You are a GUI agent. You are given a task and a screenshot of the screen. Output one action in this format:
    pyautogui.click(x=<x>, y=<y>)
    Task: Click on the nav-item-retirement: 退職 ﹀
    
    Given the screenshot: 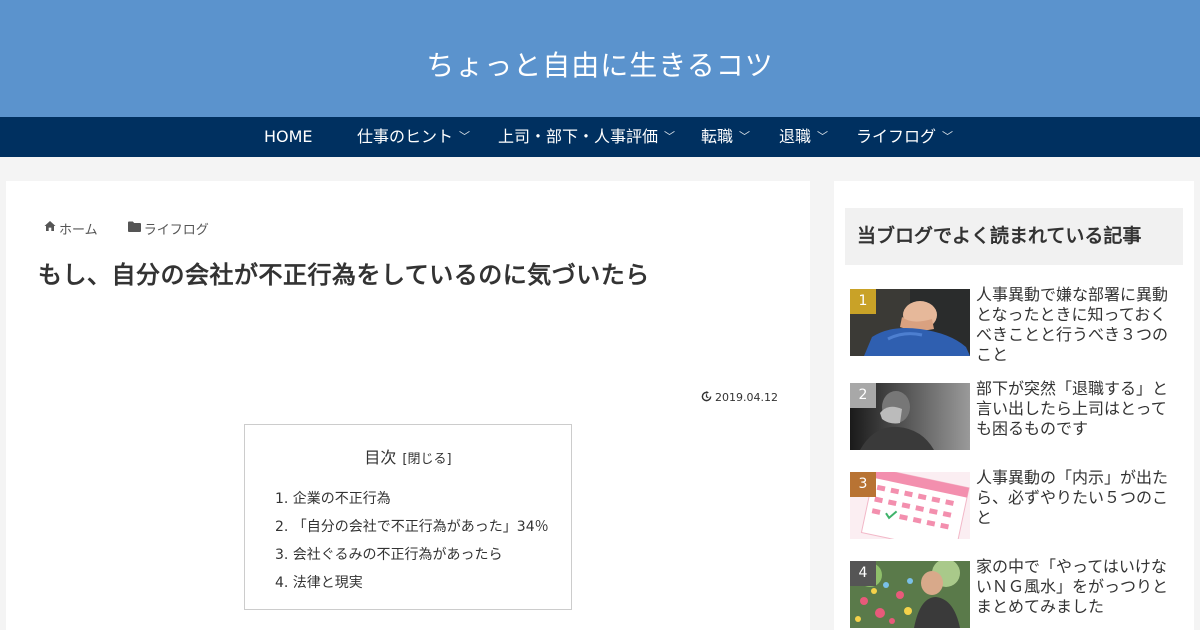 What is the action you would take?
    pyautogui.click(x=803, y=137)
    